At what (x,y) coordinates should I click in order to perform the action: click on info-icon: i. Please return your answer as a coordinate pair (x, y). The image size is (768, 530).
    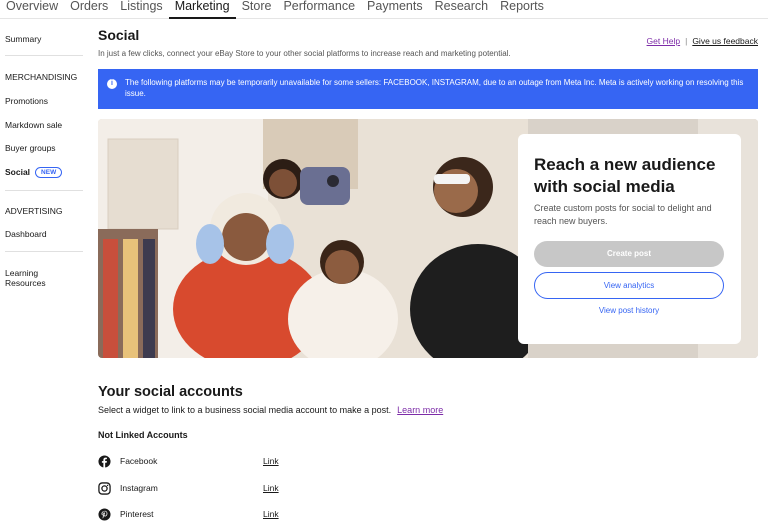
    Looking at the image, I should click on (112, 84).